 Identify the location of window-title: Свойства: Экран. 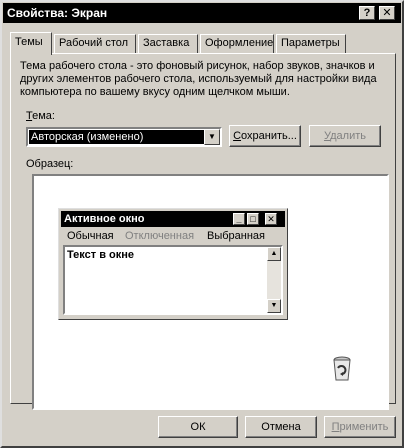
(57, 13).